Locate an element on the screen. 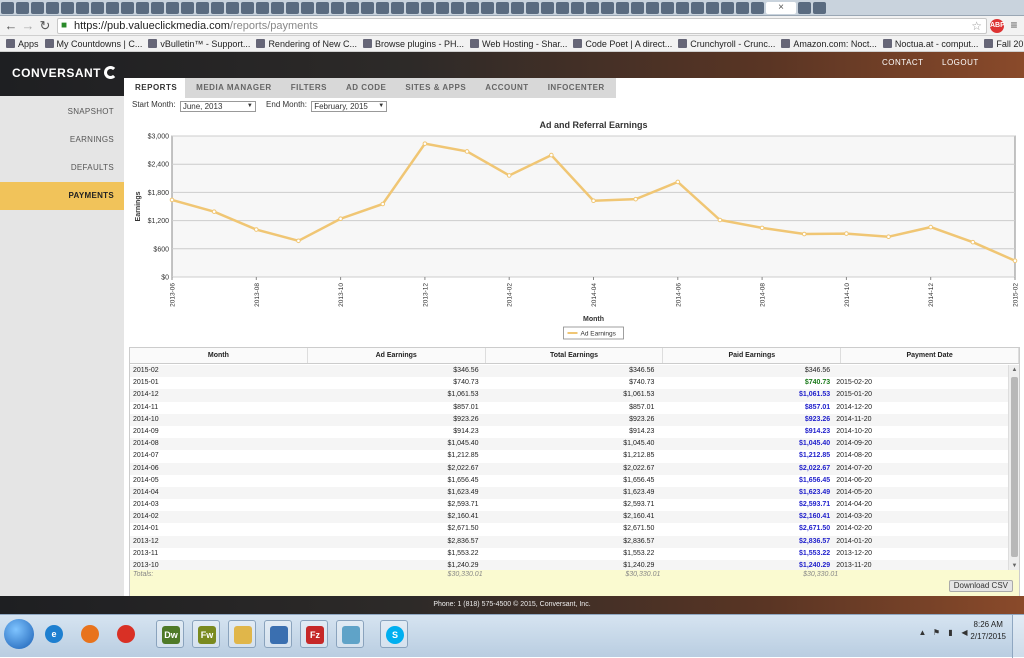 This screenshot has height=658, width=1024. back-icon: ← is located at coordinates (11, 26).